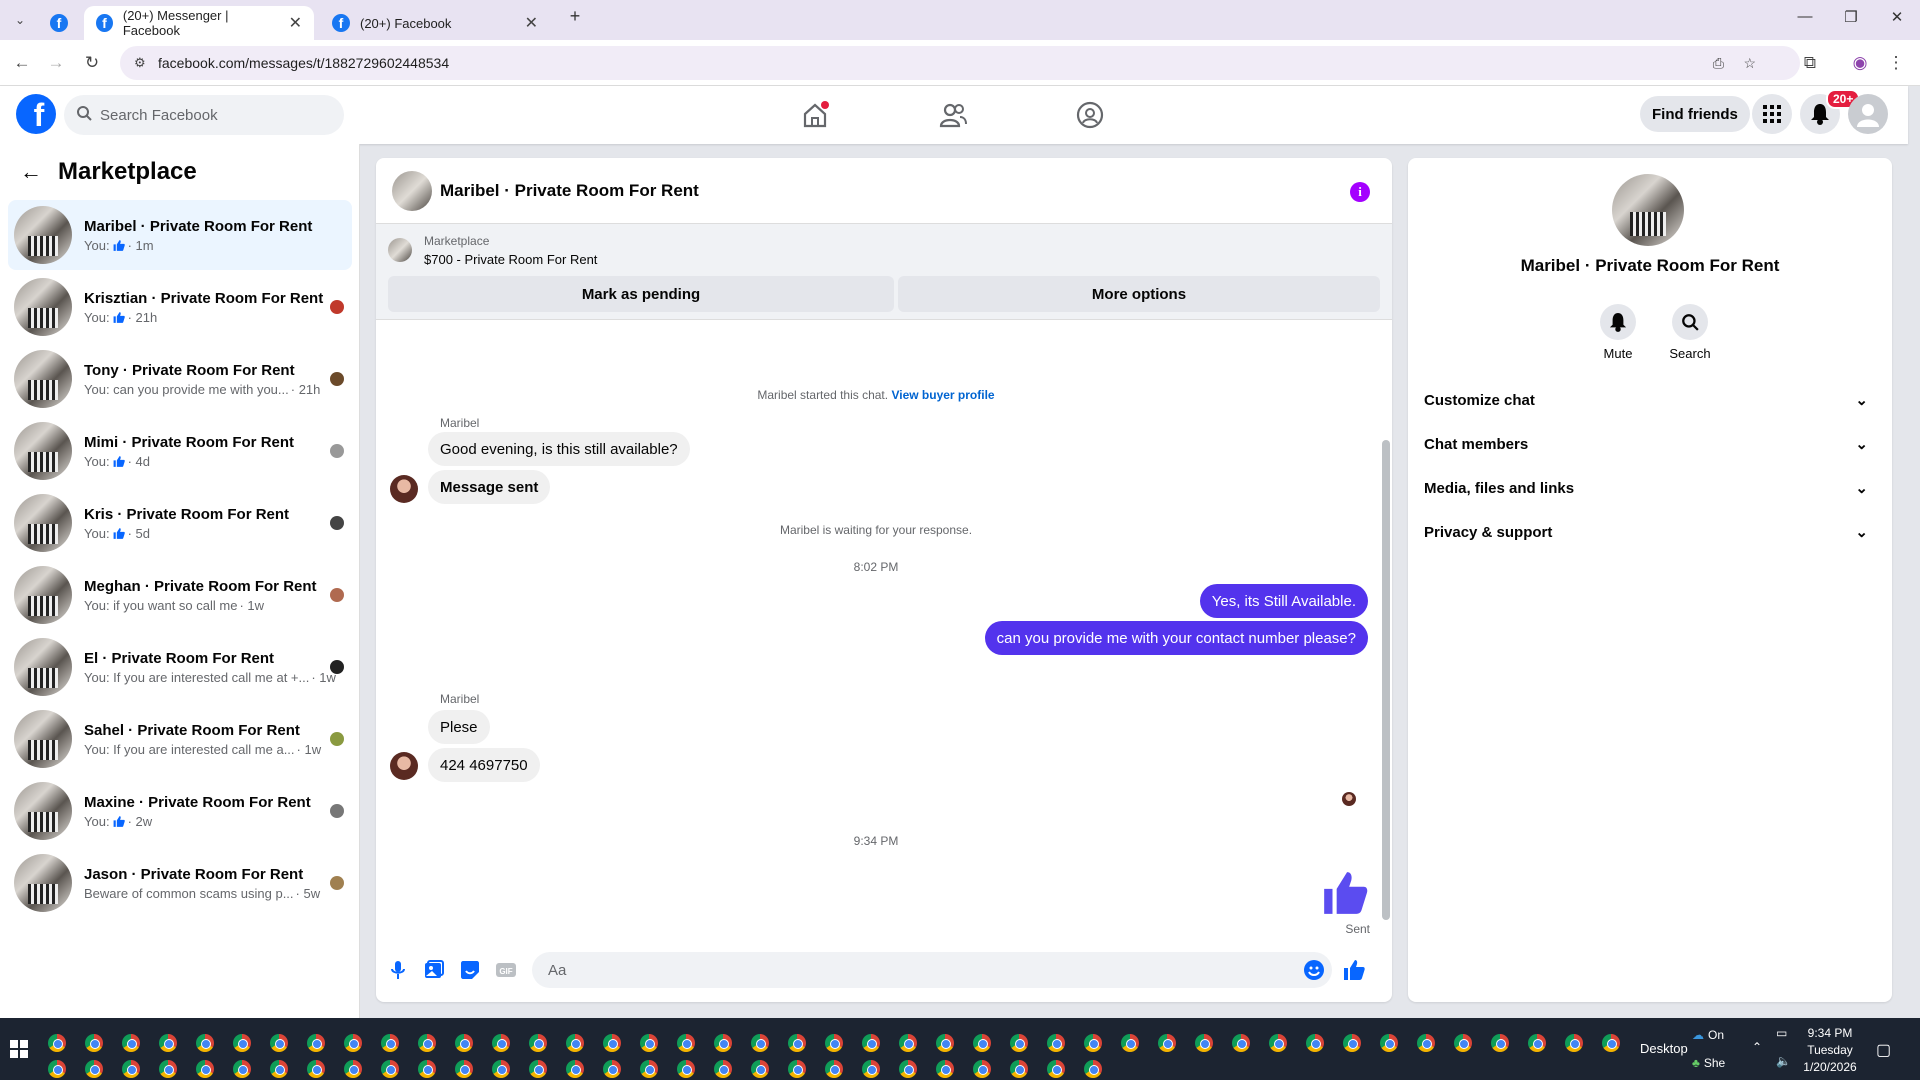  What do you see at coordinates (434, 970) in the screenshot?
I see `photo-icon` at bounding box center [434, 970].